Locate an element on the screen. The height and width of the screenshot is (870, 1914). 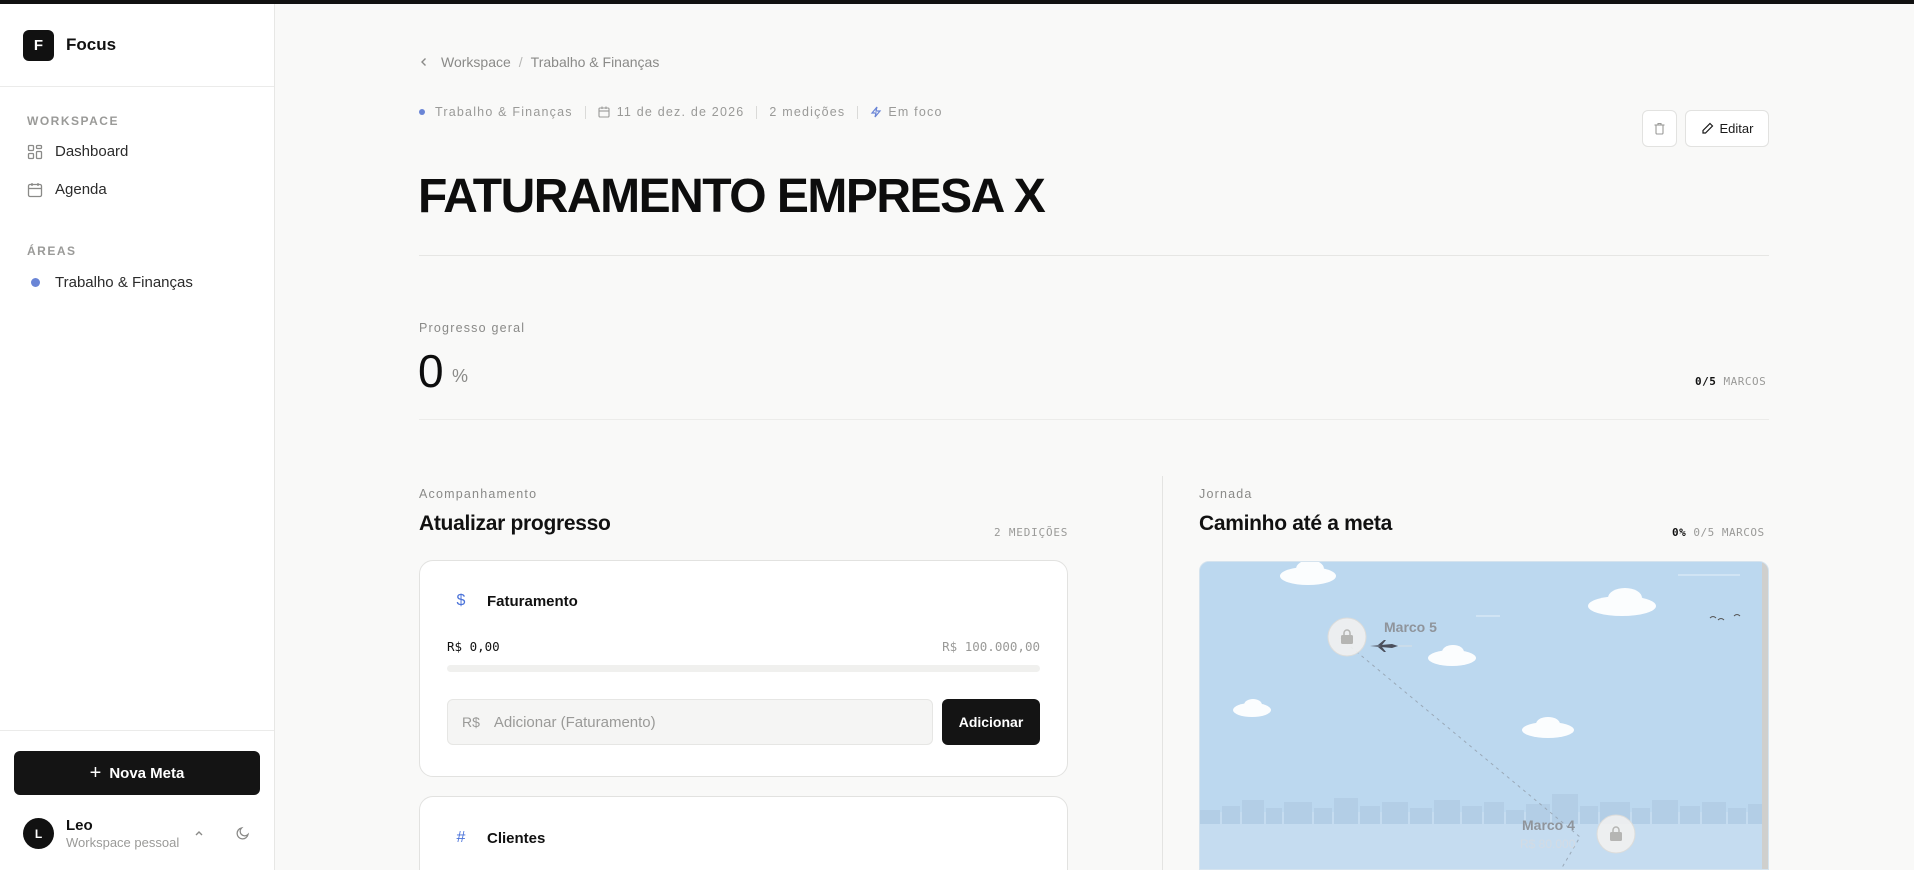
milestones-done: 0/5 is located at coordinates (1706, 381).